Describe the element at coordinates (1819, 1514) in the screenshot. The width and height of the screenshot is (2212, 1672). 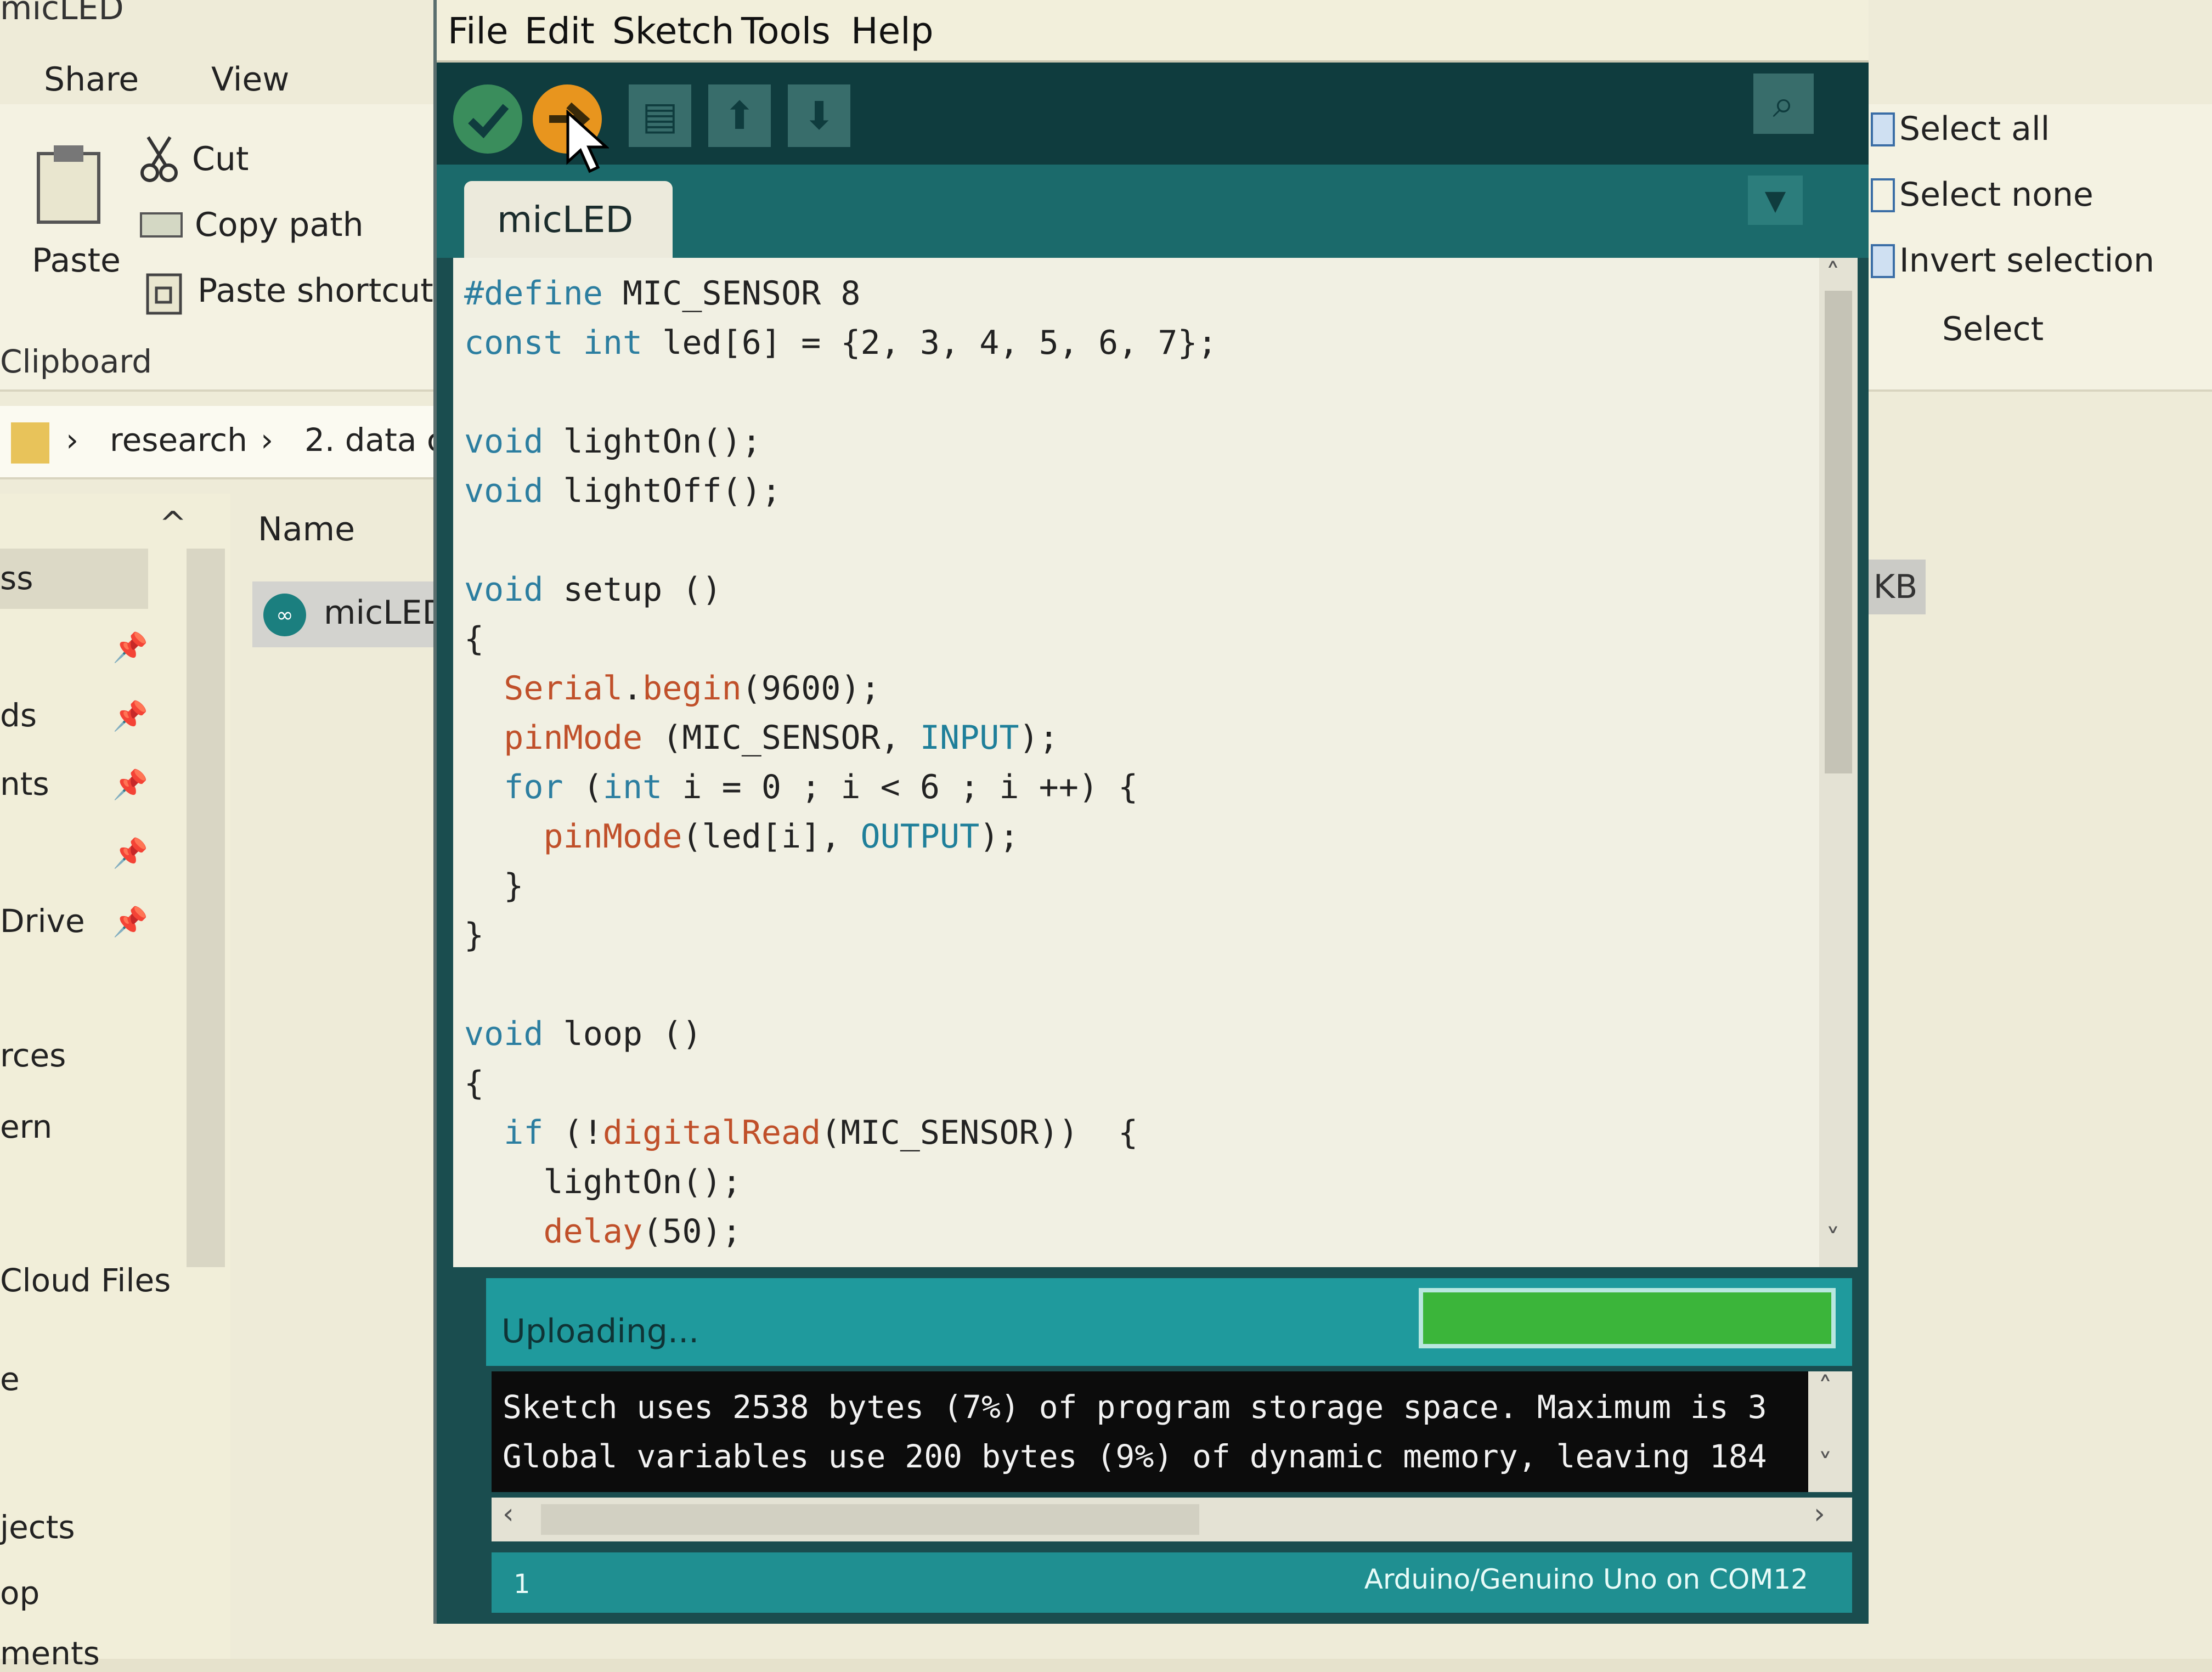
I see `scroll-right-icon: ›` at that location.